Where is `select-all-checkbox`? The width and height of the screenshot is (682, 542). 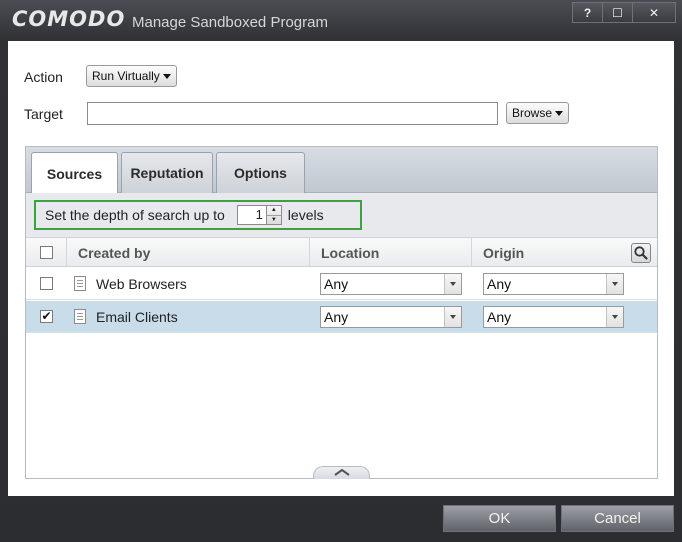
select-all-checkbox is located at coordinates (46, 252).